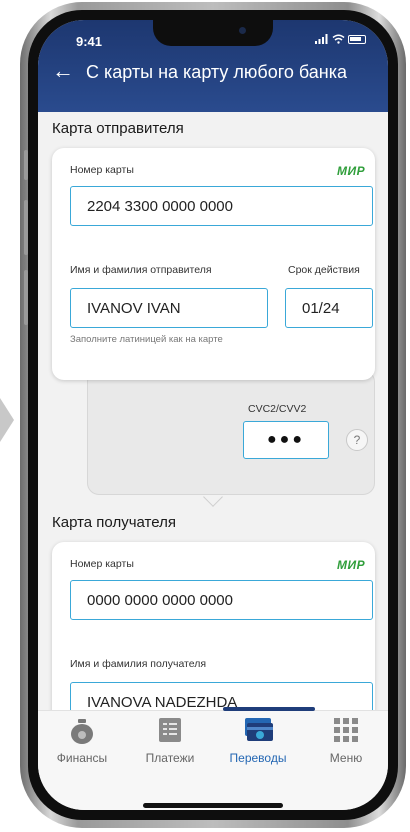 The width and height of the screenshot is (410, 832). What do you see at coordinates (258, 758) in the screenshot?
I see `tab-transfers-label: Переводы` at bounding box center [258, 758].